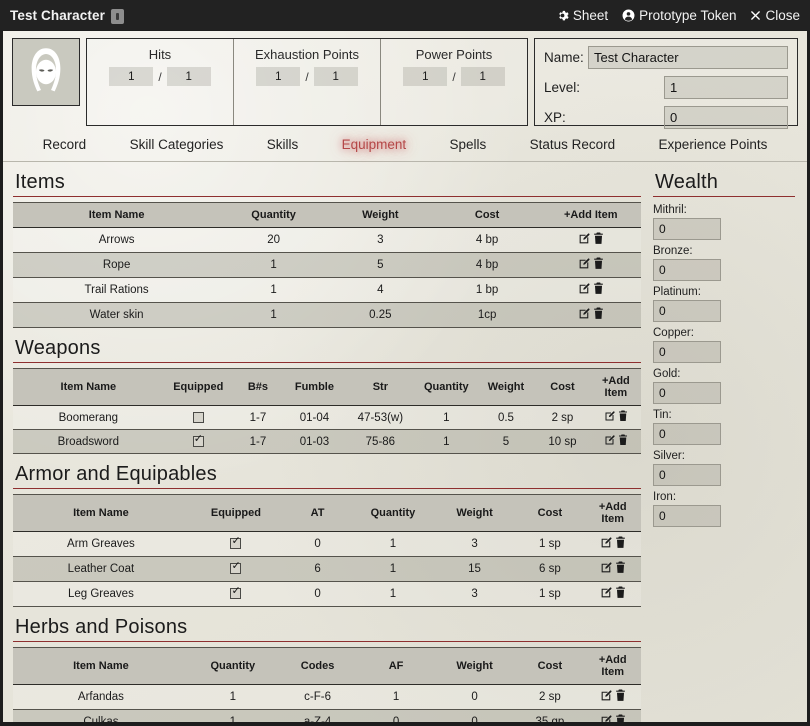  What do you see at coordinates (687, 516) in the screenshot?
I see `wealth-iron-input` at bounding box center [687, 516].